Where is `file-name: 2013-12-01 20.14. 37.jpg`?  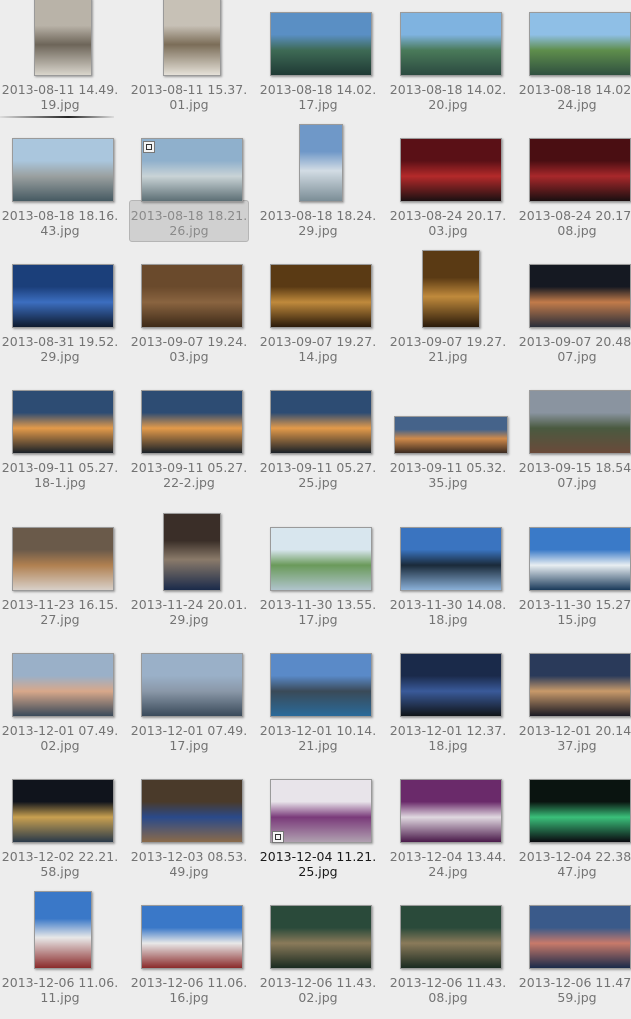
file-name: 2013-12-01 20.14. 37.jpg is located at coordinates (573, 738).